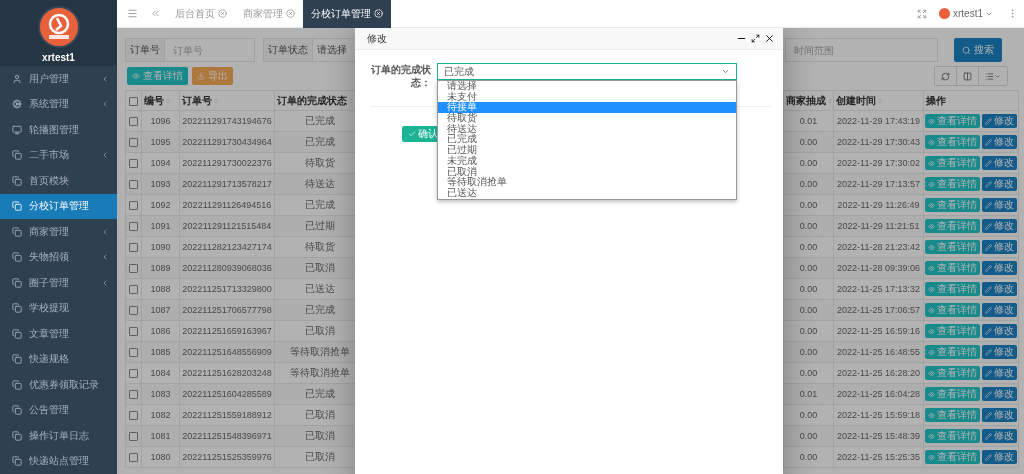 This screenshot has height=474, width=1024. I want to click on field-label: 订单状态, so click(288, 50).